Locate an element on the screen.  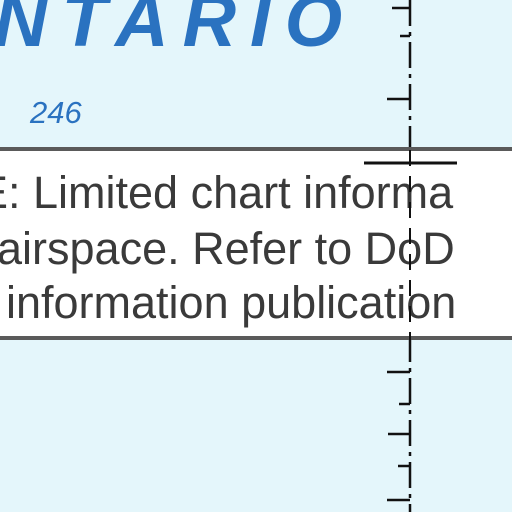
note-line-1: E: Limited chart informa is located at coordinates (227, 192).